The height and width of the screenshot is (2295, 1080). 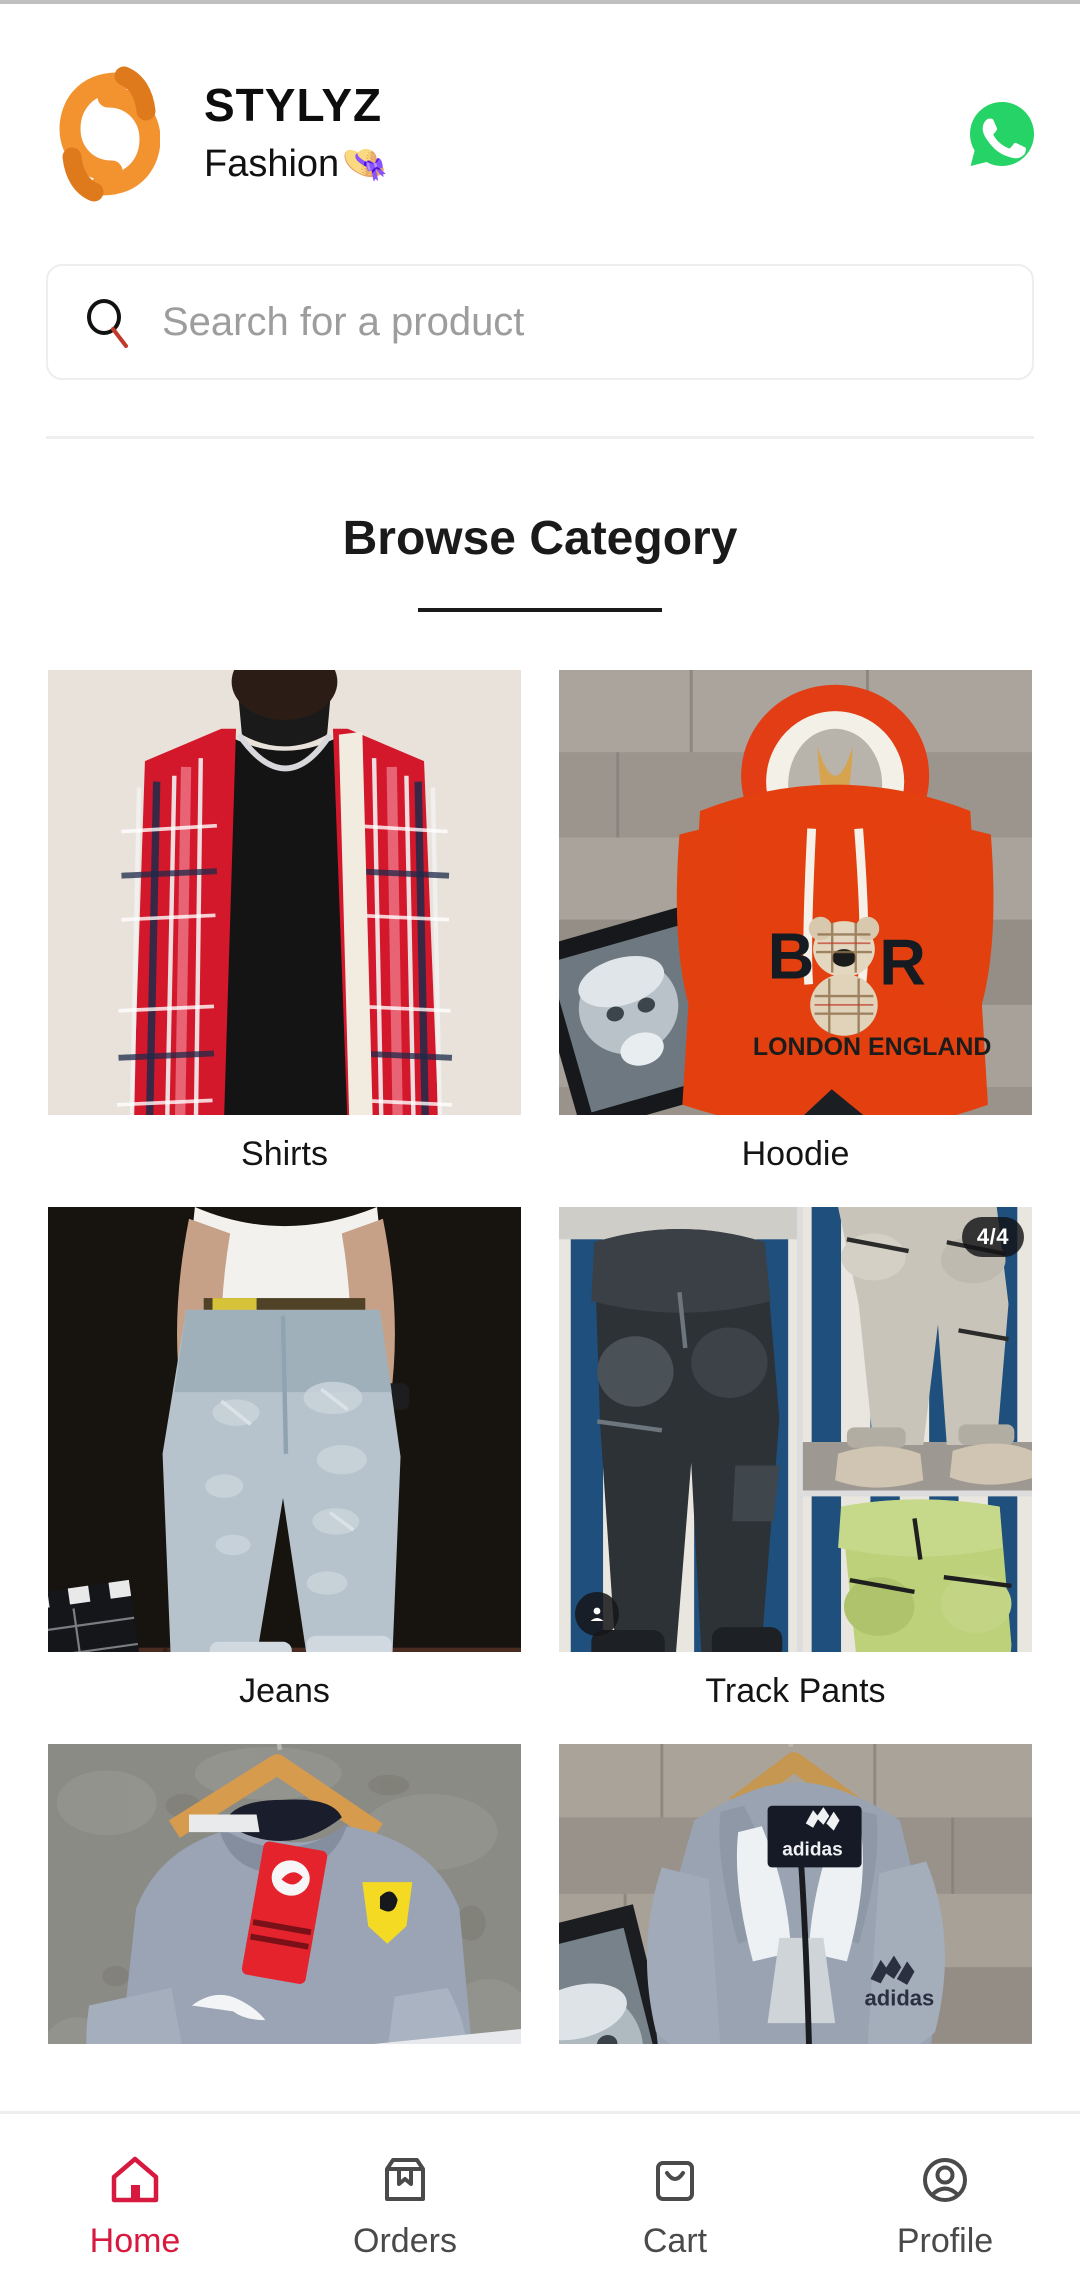 What do you see at coordinates (795, 1154) in the screenshot?
I see `category-label: Hoodie` at bounding box center [795, 1154].